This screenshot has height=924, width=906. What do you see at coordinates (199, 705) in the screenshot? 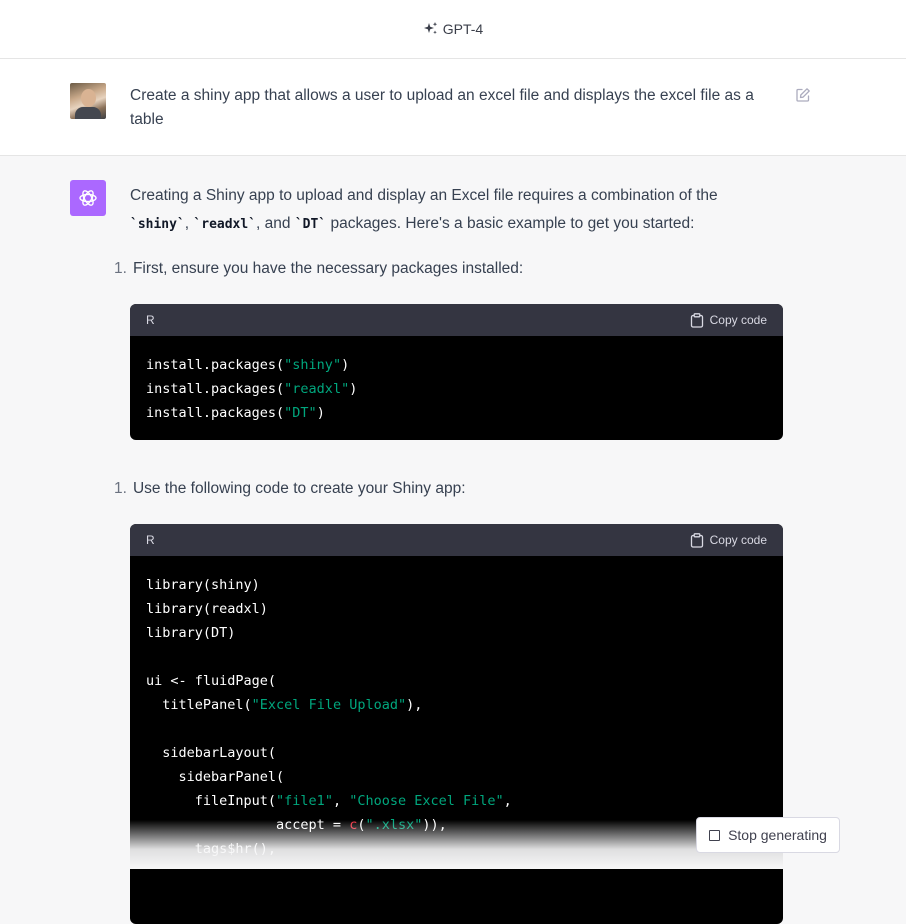
I see `code-token: titlePanel(` at bounding box center [199, 705].